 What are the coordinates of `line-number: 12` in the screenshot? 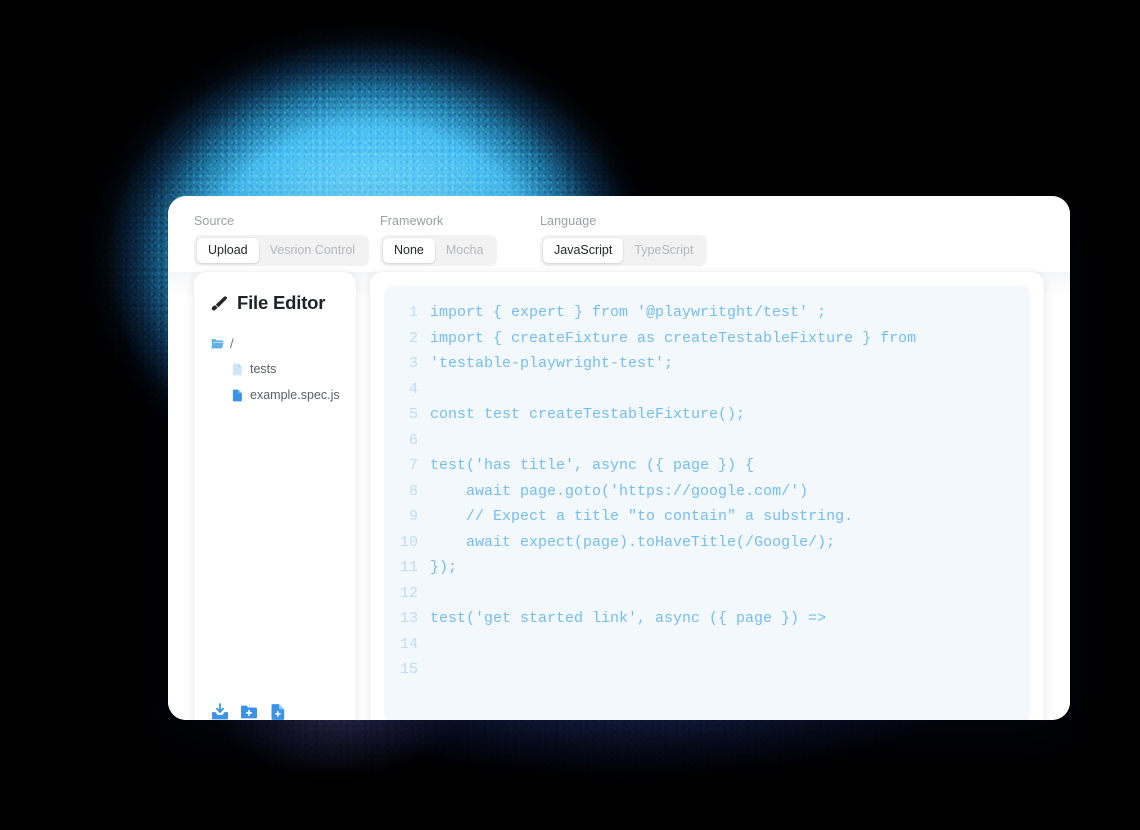 It's located at (408, 593).